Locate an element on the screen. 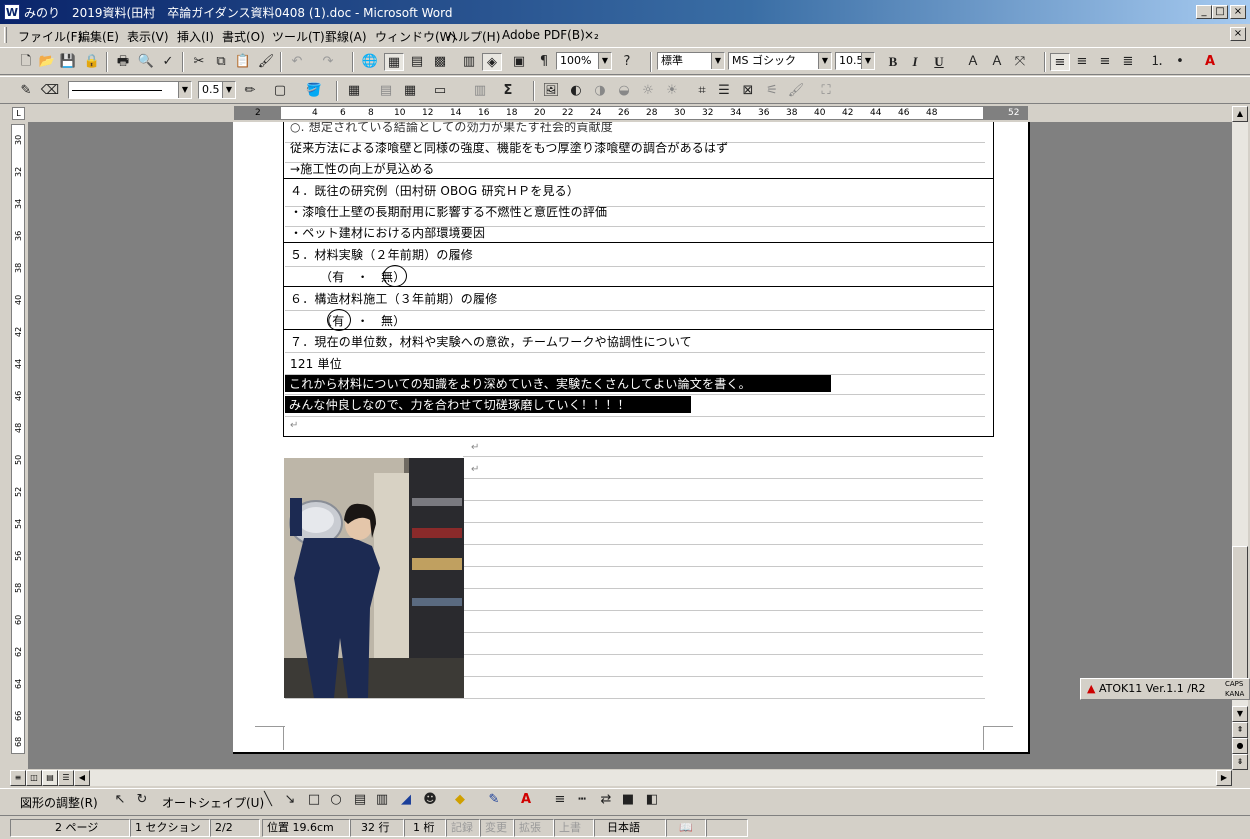 The width and height of the screenshot is (1250, 839). save-icon: 💾 is located at coordinates (68, 62).